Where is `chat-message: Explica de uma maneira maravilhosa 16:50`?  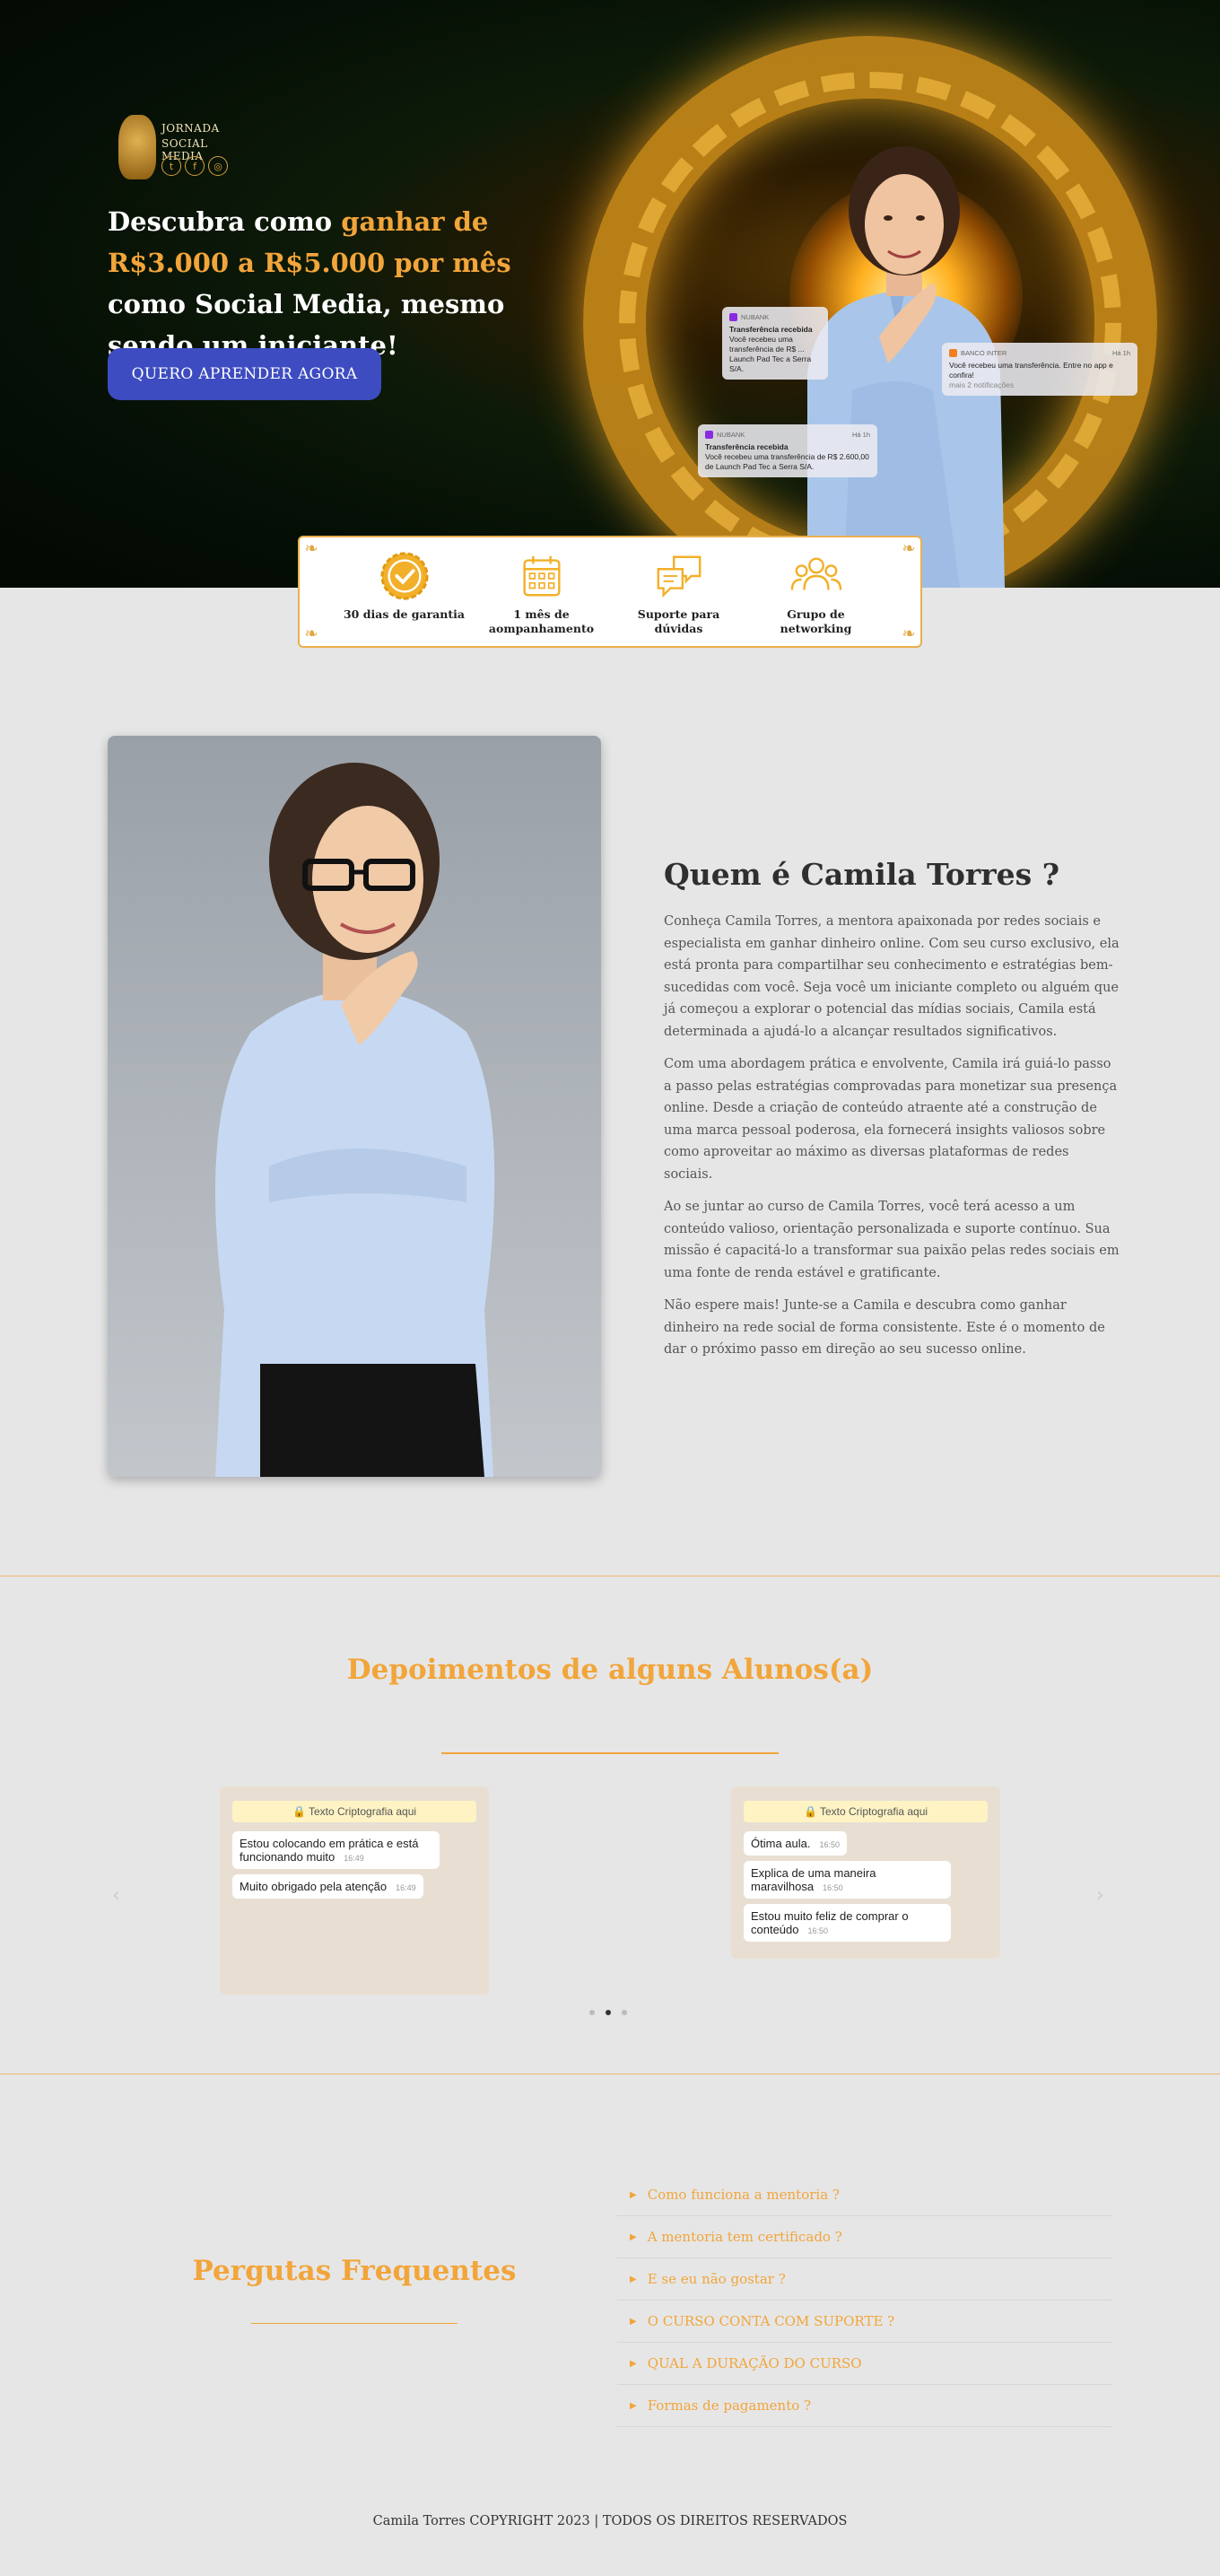 chat-message: Explica de uma maneira maravilhosa 16:50 is located at coordinates (848, 1880).